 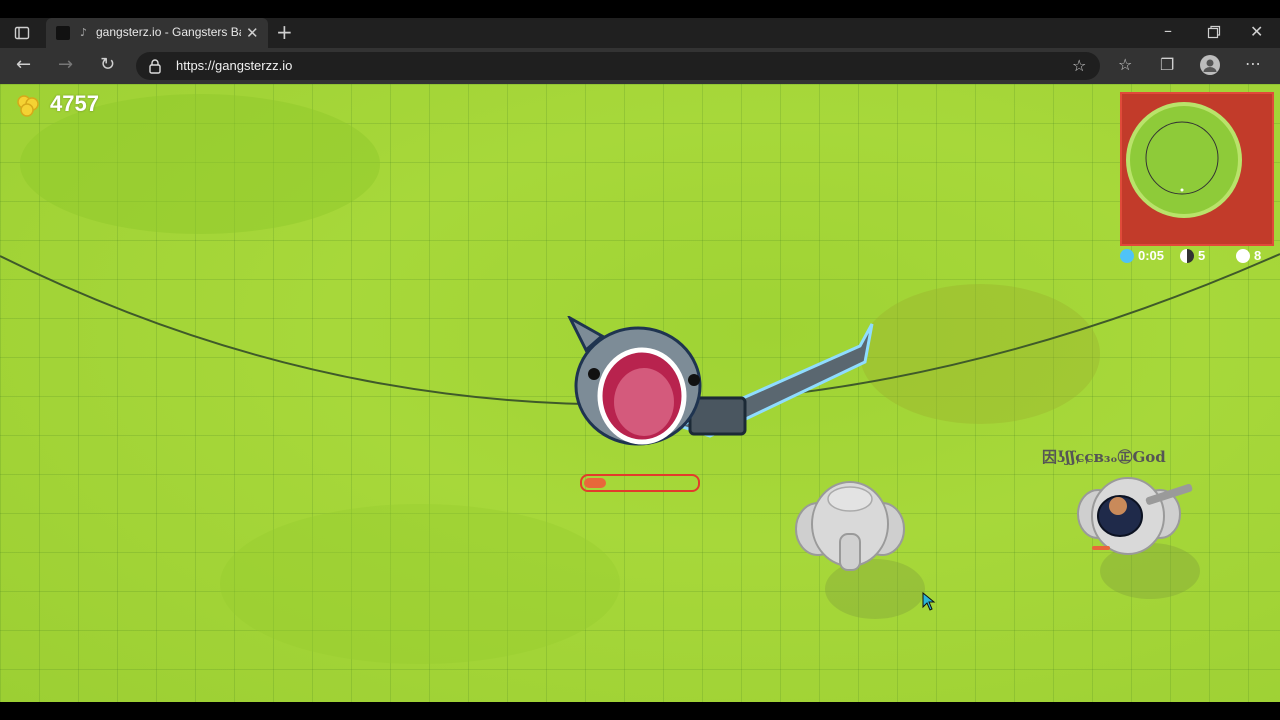 I want to click on new-tab-icon: +, so click(x=284, y=32).